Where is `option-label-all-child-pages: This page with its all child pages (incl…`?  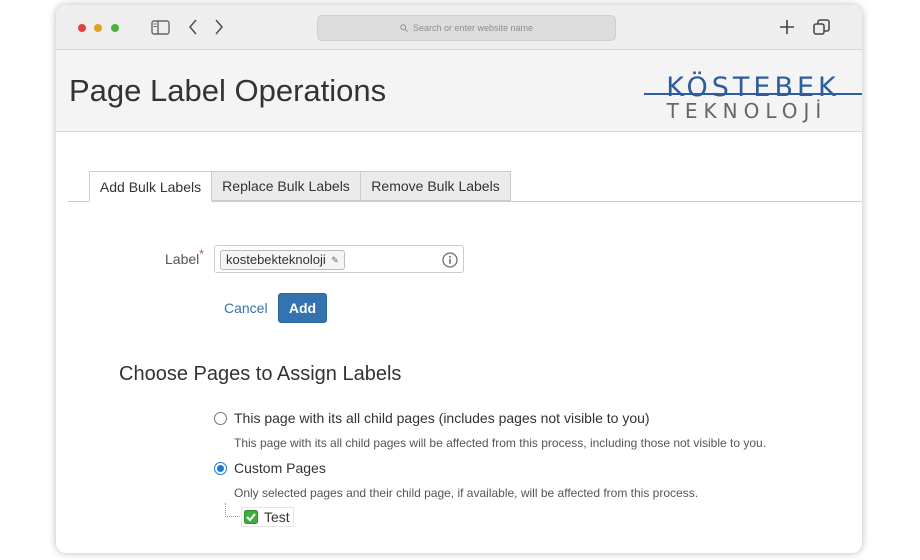 option-label-all-child-pages: This page with its all child pages (incl… is located at coordinates (442, 418).